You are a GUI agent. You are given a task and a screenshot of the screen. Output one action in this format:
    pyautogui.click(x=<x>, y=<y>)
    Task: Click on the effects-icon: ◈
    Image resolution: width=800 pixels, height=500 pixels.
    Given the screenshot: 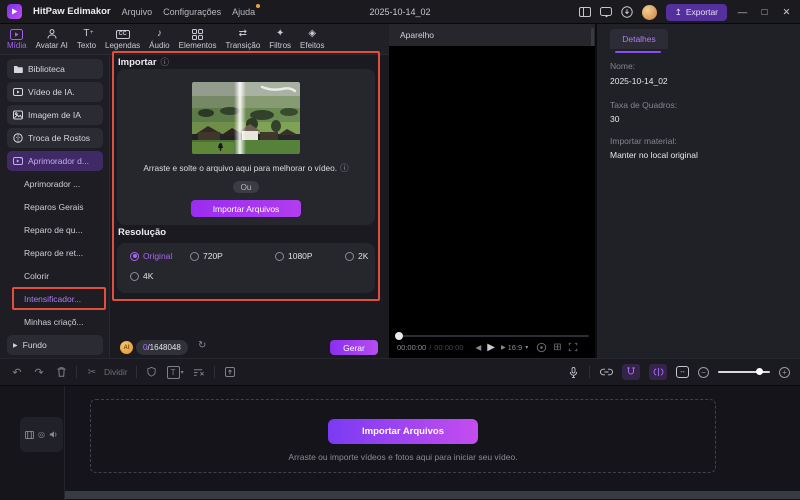 What is the action you would take?
    pyautogui.click(x=312, y=33)
    